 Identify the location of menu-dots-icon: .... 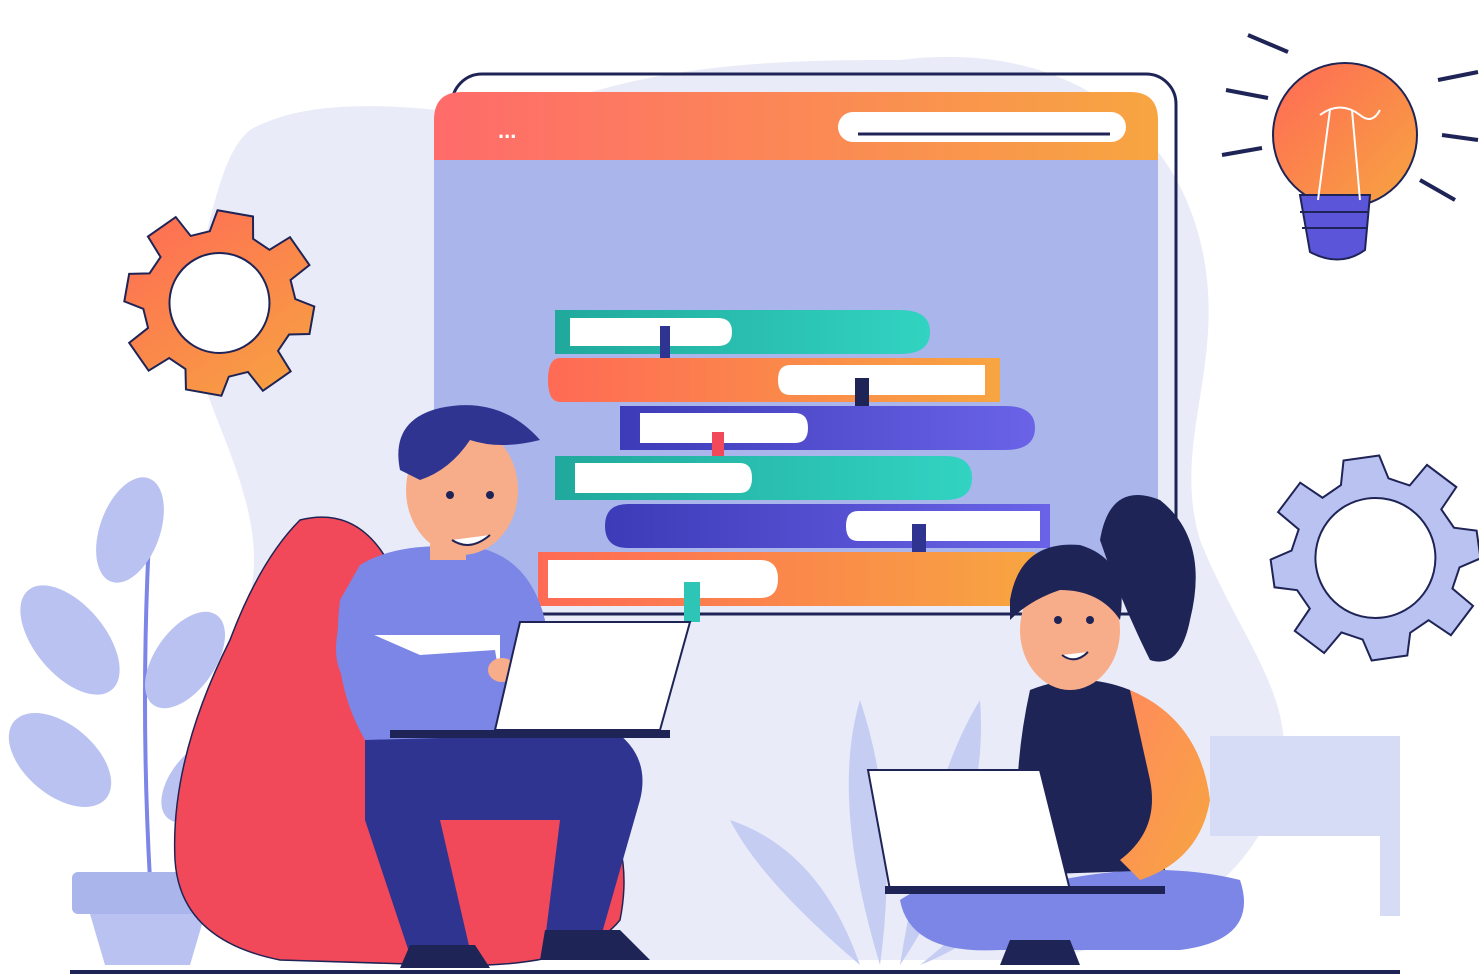
(507, 130).